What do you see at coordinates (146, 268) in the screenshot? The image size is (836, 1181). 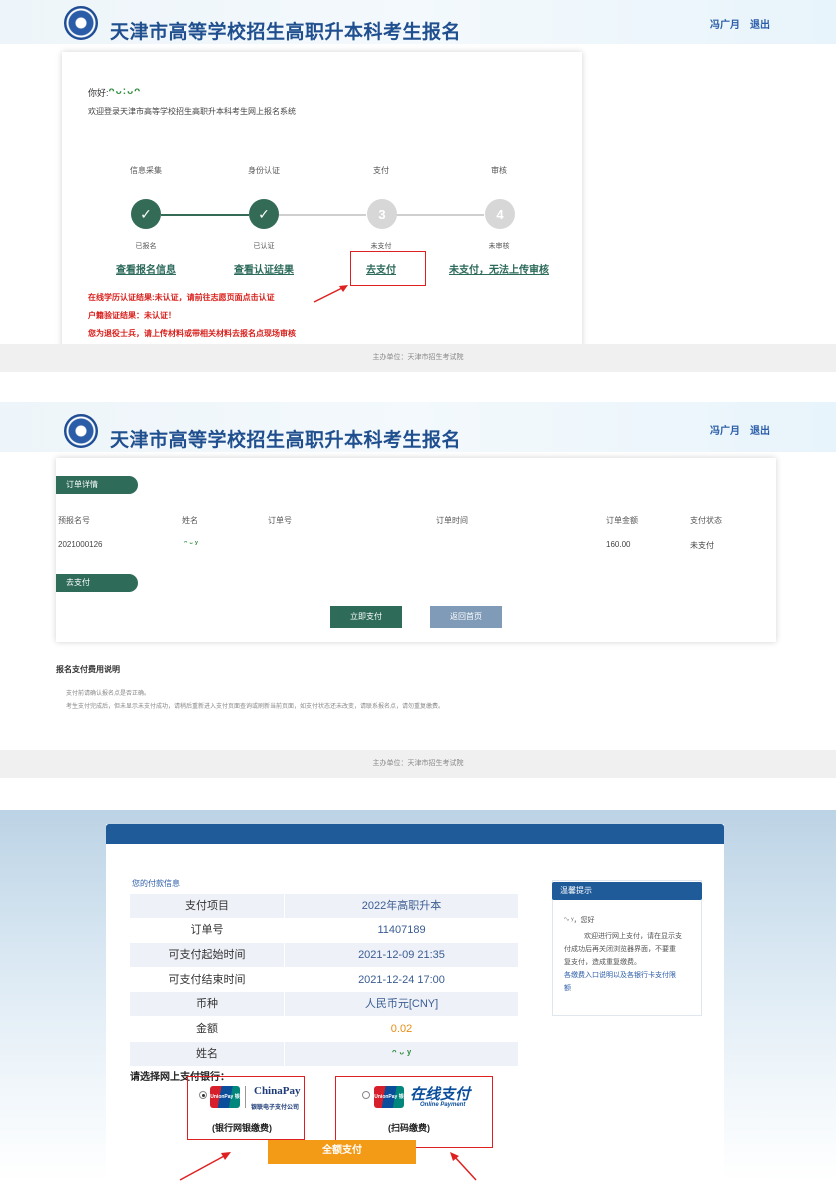 I see `view-registration-link: 查看报名信息` at bounding box center [146, 268].